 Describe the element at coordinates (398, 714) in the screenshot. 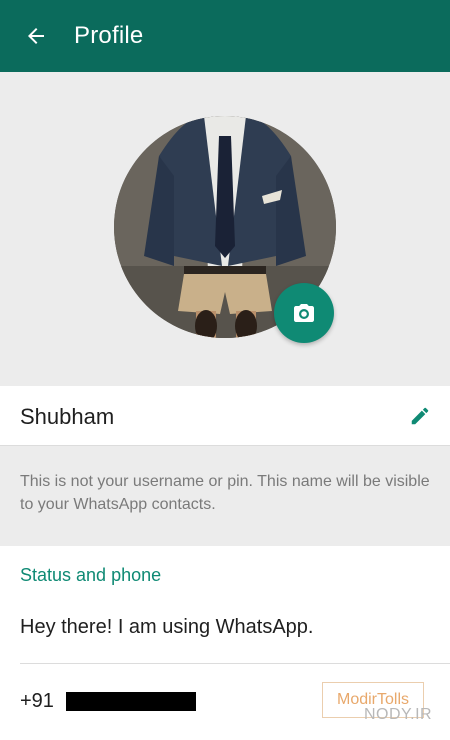

I see `watermark-site: NODY.IR` at that location.